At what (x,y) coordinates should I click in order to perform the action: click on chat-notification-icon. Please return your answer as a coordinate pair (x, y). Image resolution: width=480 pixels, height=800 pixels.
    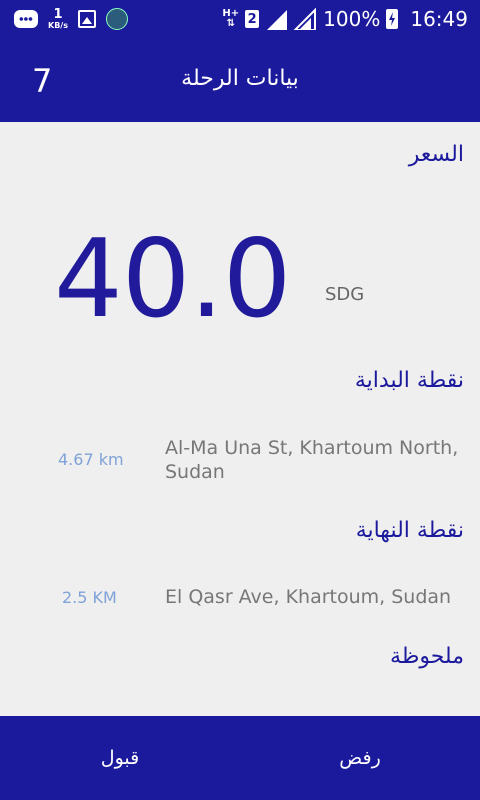
    Looking at the image, I should click on (26, 19).